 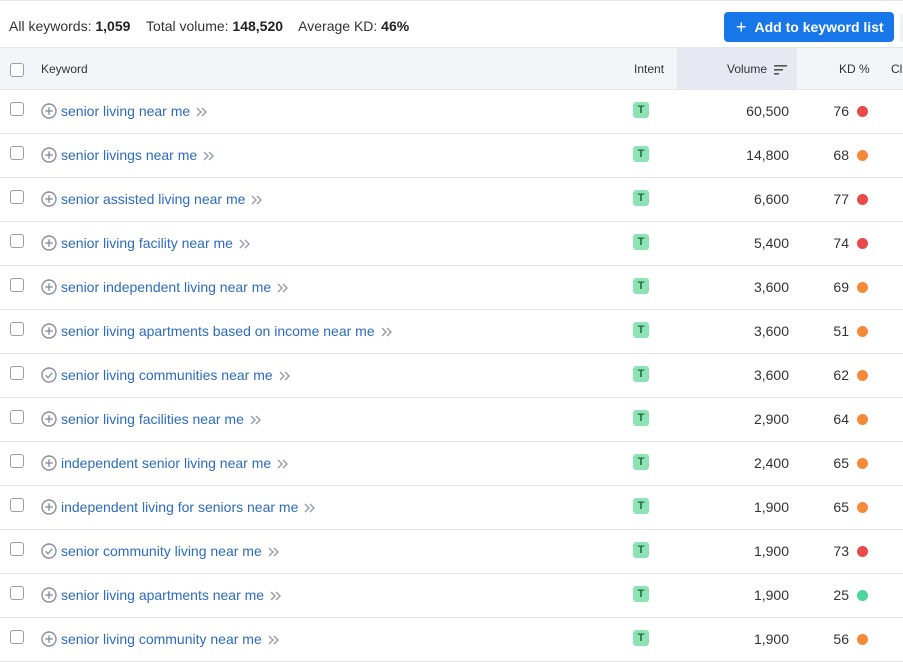 I want to click on keyword-text: senior living facilities near me, so click(x=152, y=419).